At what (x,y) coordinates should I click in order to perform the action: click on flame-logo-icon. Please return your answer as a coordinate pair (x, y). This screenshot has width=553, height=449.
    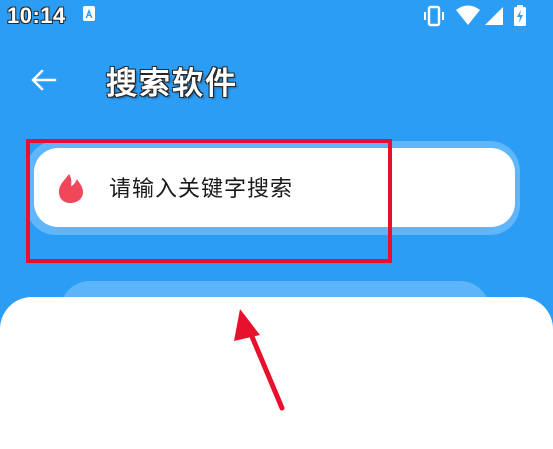
    Looking at the image, I should click on (71, 188).